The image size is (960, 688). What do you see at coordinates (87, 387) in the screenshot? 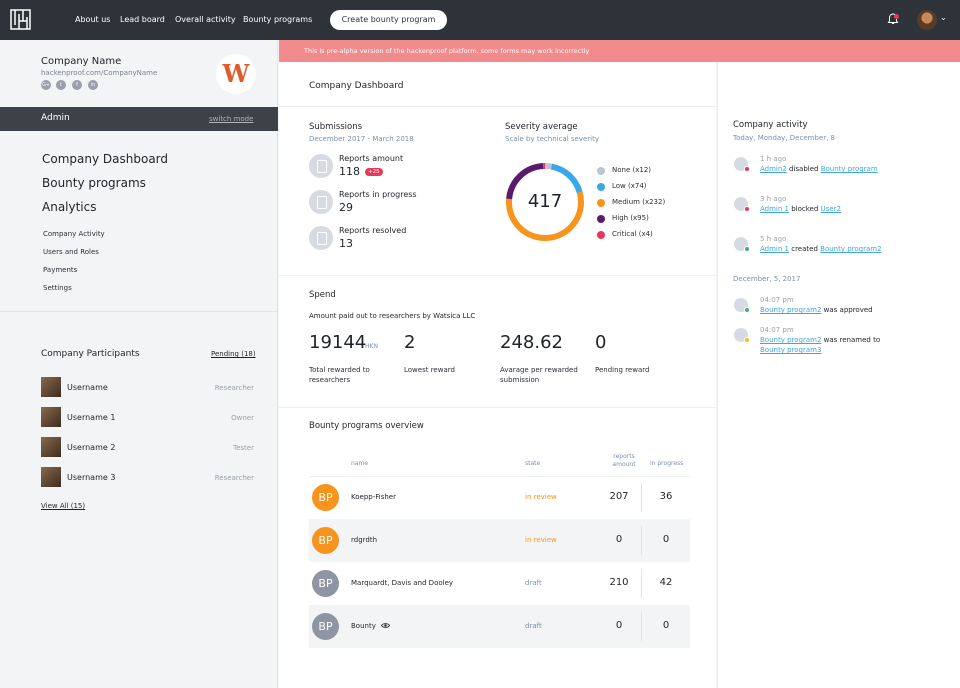
I see `participant-name: Username` at bounding box center [87, 387].